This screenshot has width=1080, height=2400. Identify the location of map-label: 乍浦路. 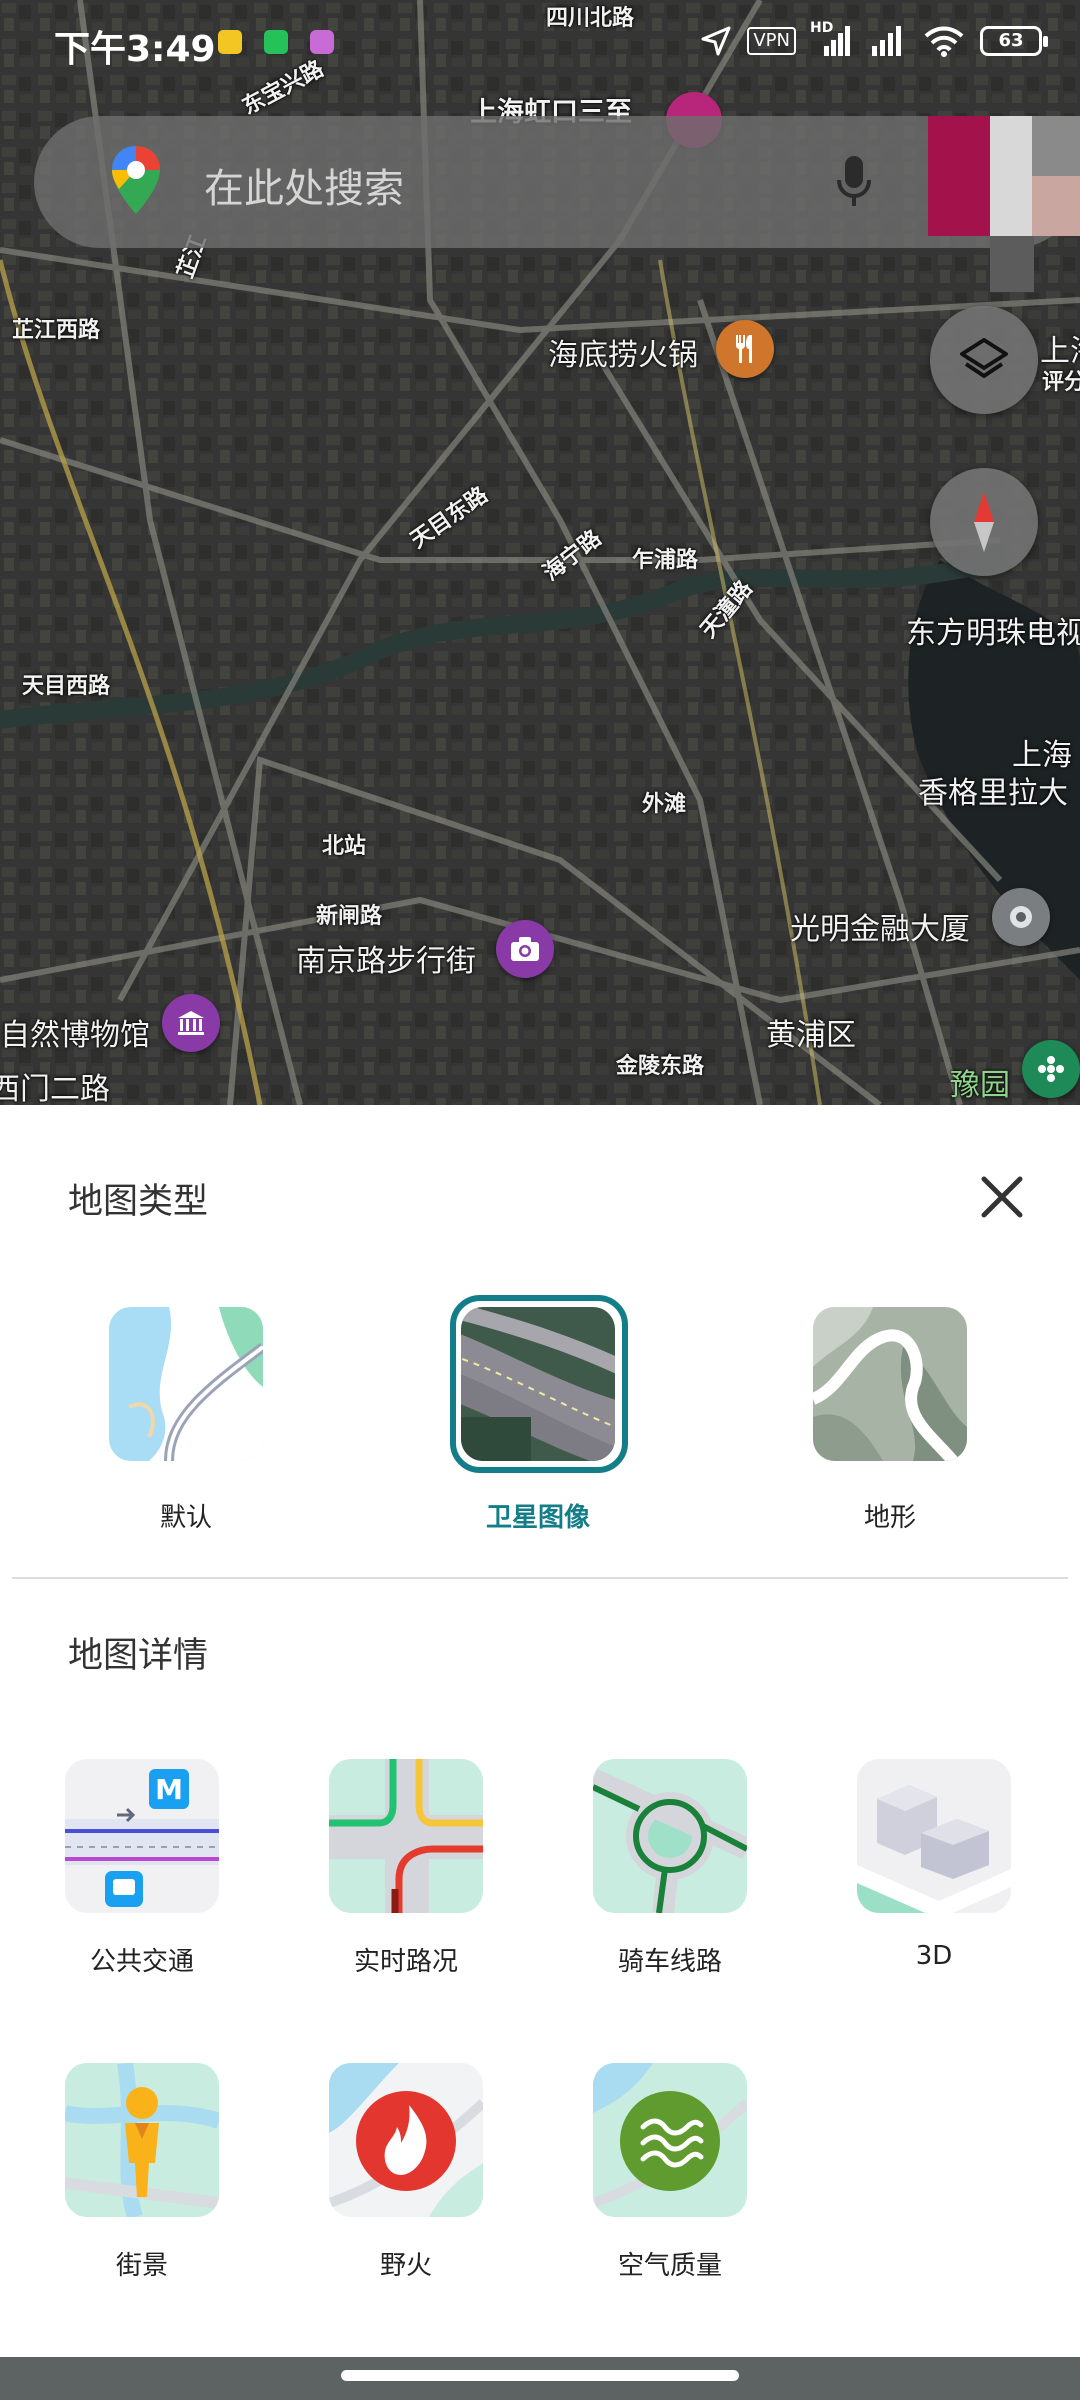
(665, 558).